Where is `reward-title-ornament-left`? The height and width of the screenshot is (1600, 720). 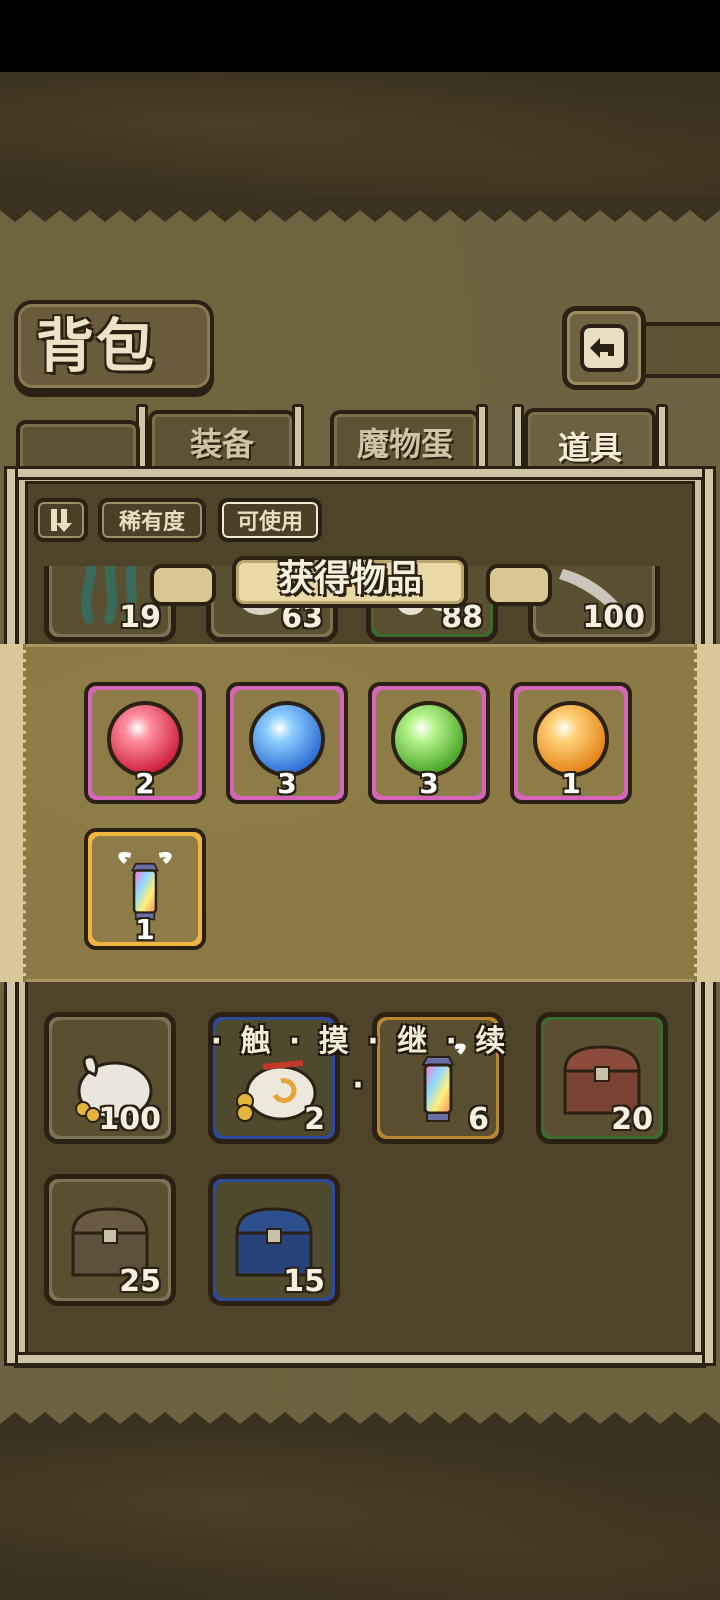
reward-title-ornament-left is located at coordinates (183, 585).